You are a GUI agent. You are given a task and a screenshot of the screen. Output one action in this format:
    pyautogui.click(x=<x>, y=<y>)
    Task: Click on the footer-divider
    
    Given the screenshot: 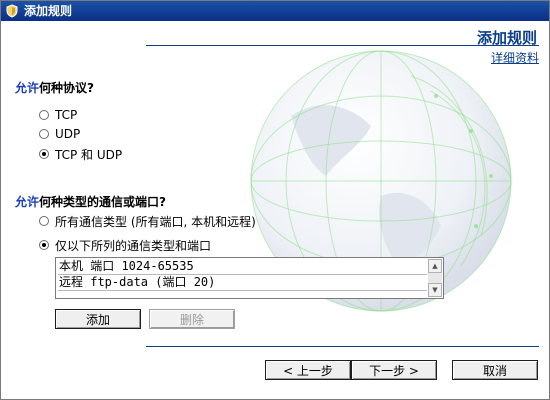 What is the action you would take?
    pyautogui.click(x=342, y=346)
    